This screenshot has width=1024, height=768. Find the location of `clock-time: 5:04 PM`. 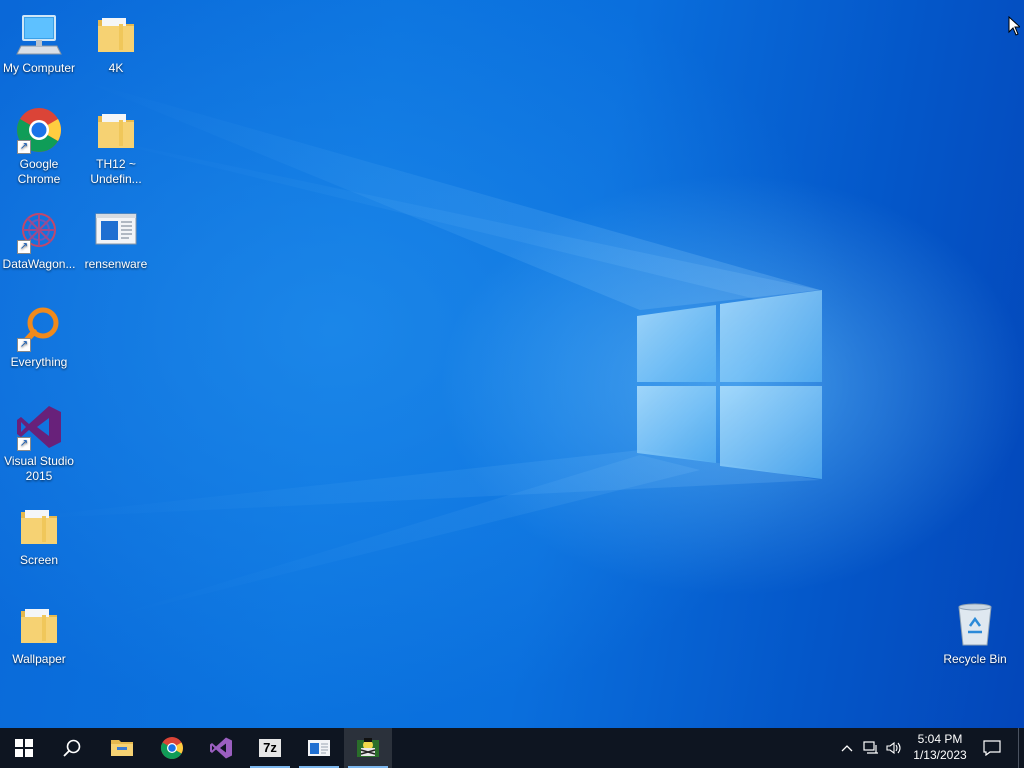

clock-time: 5:04 PM is located at coordinates (940, 739).